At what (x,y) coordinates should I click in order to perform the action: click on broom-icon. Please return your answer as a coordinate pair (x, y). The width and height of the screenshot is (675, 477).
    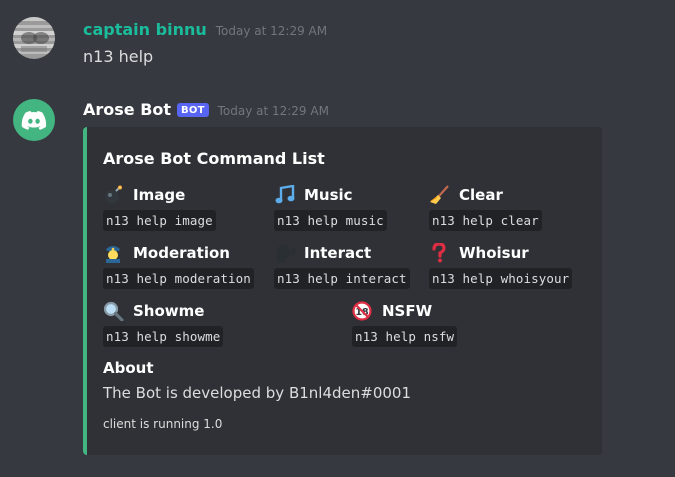
    Looking at the image, I should click on (440, 195).